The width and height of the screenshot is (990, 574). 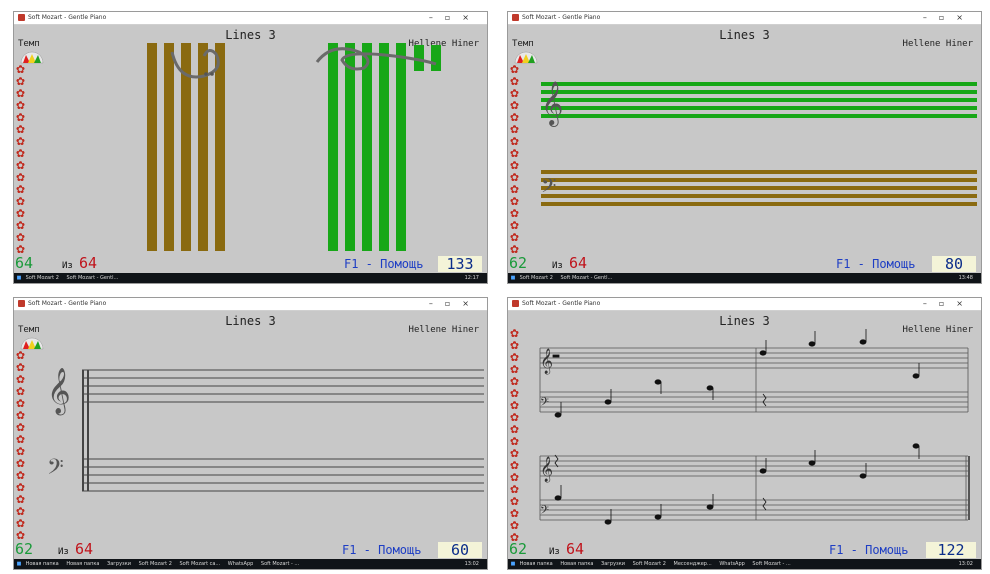 I want to click on vertical-staff-display, so click(x=294, y=147).